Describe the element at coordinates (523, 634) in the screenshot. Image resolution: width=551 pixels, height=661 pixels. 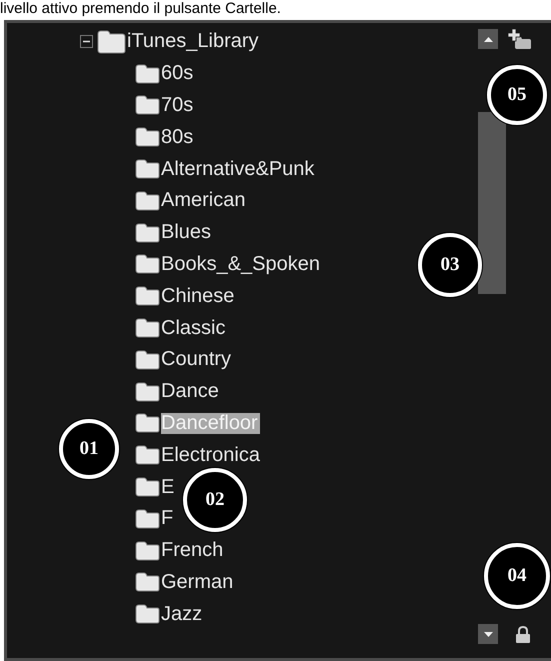
I see `lock-icon` at that location.